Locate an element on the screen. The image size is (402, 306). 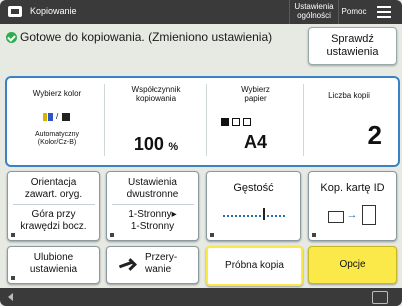
orientation-label: Orientacja zawart. oryg. is located at coordinates (53, 188).